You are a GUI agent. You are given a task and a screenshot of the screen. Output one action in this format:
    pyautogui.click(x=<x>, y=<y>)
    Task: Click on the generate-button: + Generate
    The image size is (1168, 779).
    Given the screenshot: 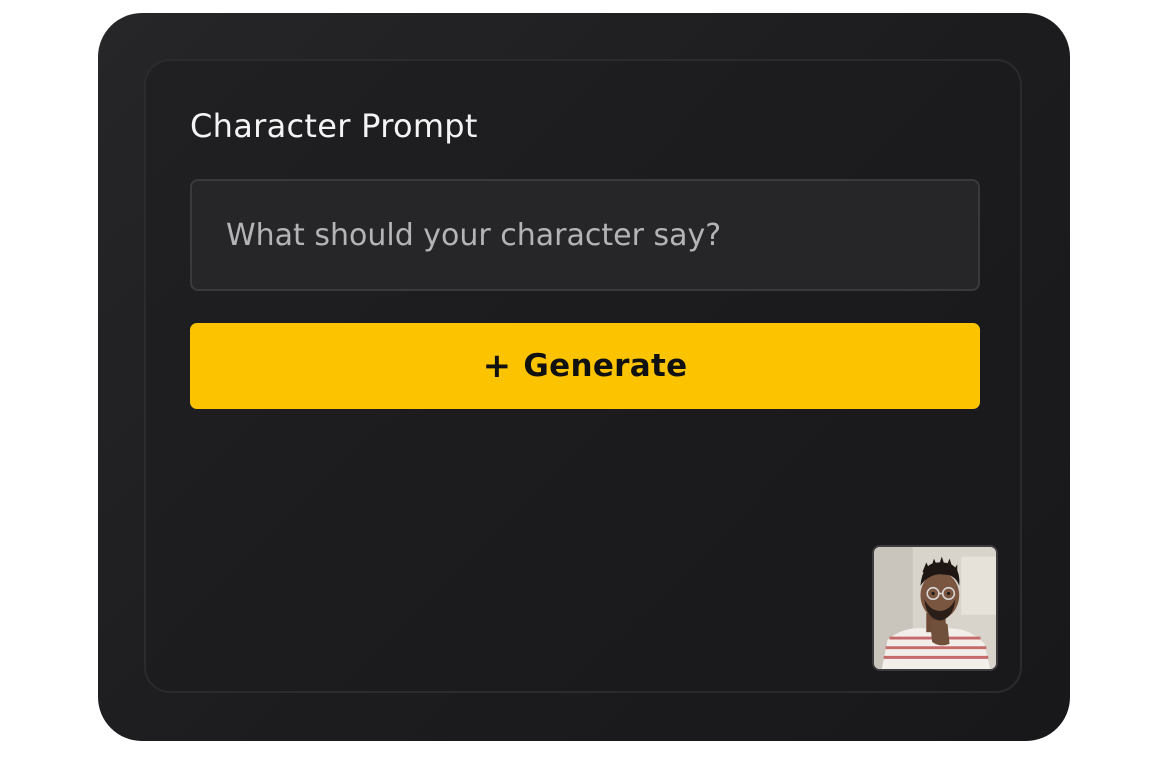 What is the action you would take?
    pyautogui.click(x=585, y=366)
    